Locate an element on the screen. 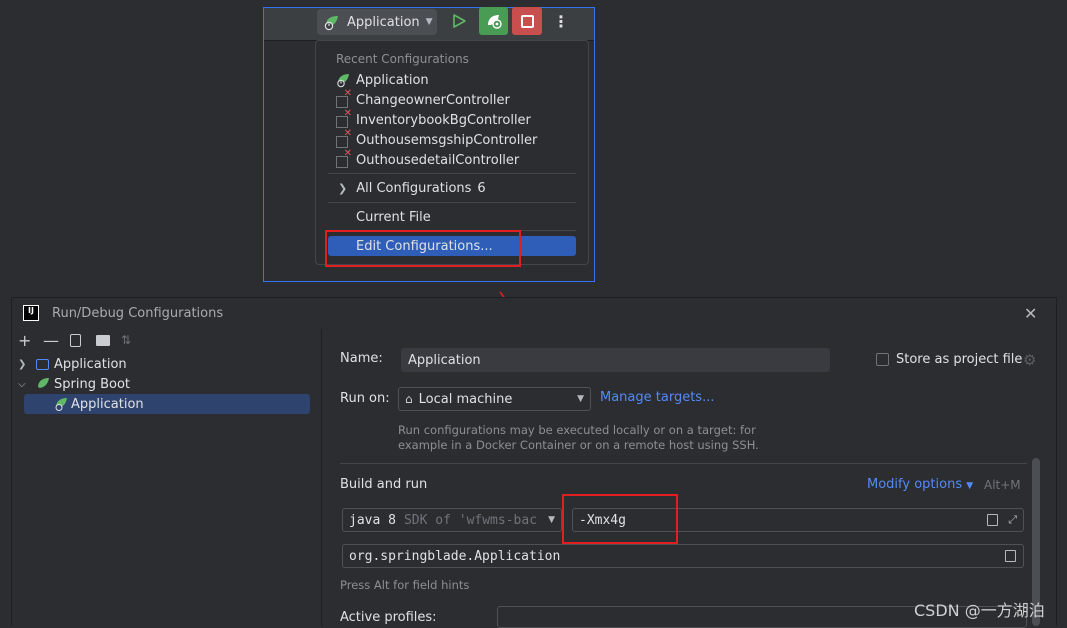  copy-icon is located at coordinates (75, 340).